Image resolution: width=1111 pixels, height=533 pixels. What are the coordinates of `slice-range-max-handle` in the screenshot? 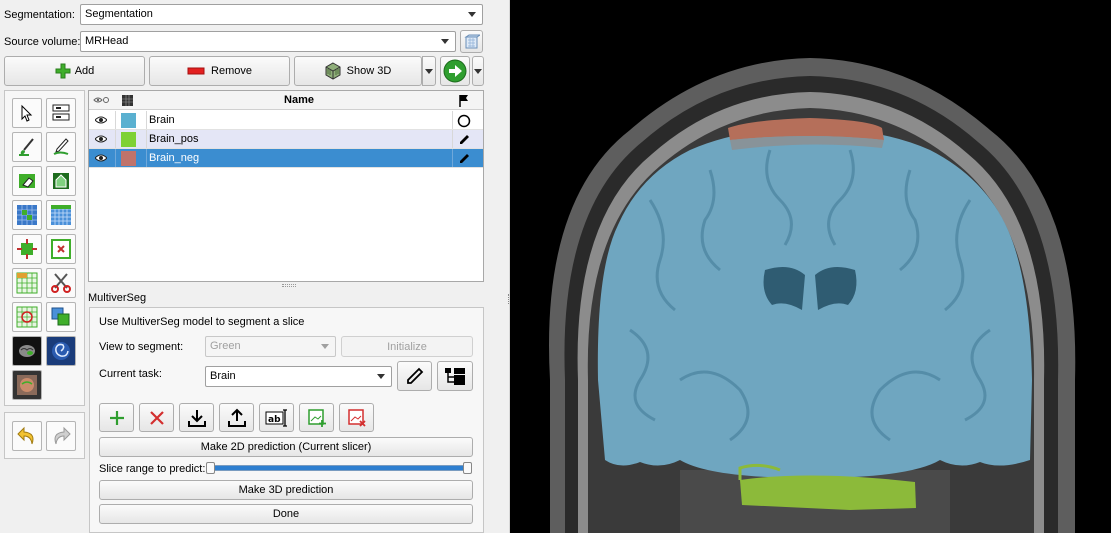 It's located at (467, 468).